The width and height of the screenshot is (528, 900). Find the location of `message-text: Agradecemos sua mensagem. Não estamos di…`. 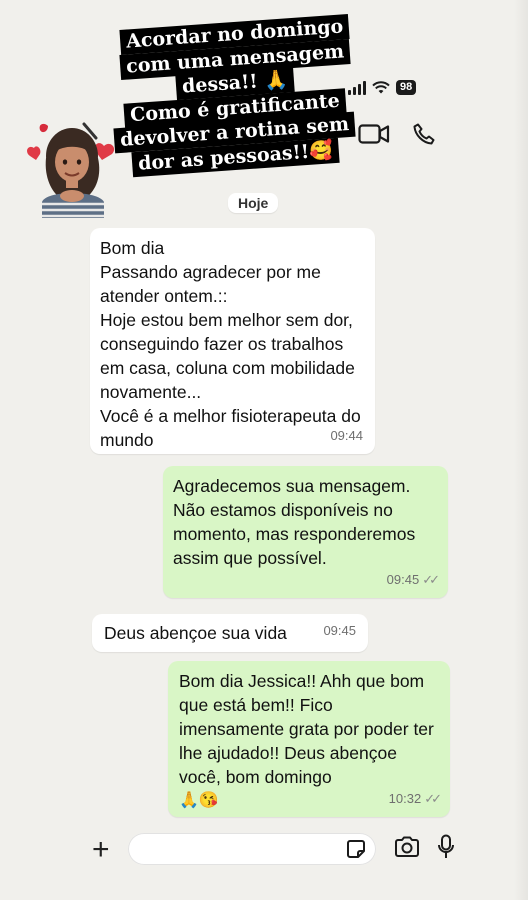

message-text: Agradecemos sua mensagem. Não estamos di… is located at coordinates (294, 522).